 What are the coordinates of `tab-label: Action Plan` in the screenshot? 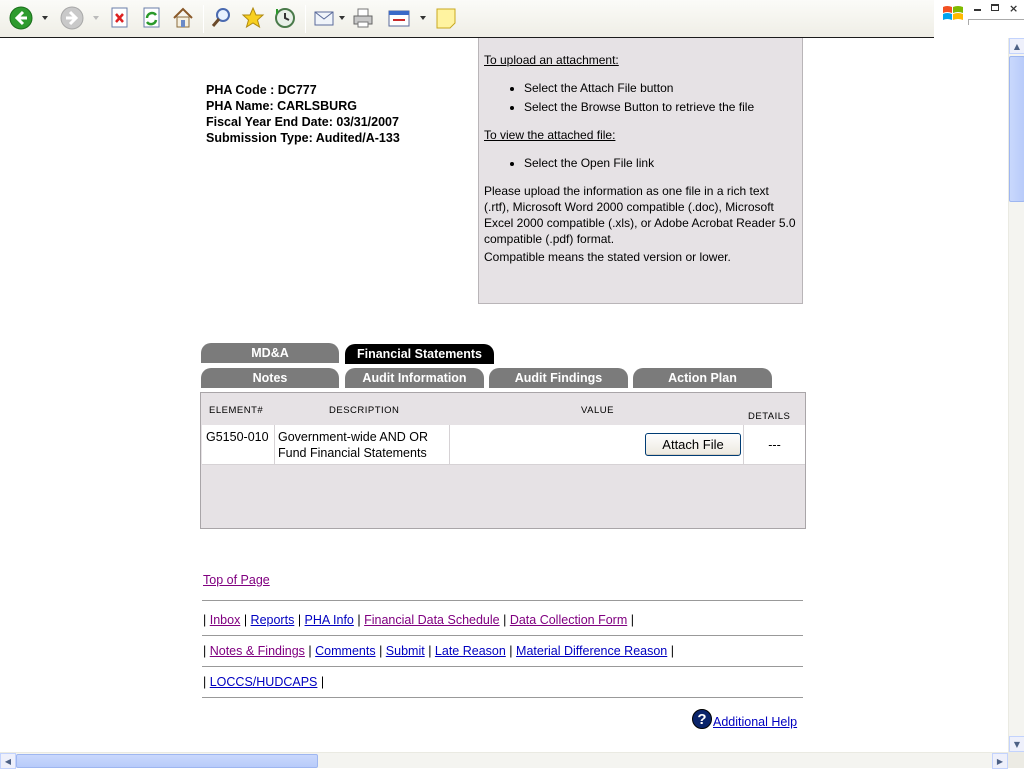 It's located at (702, 378).